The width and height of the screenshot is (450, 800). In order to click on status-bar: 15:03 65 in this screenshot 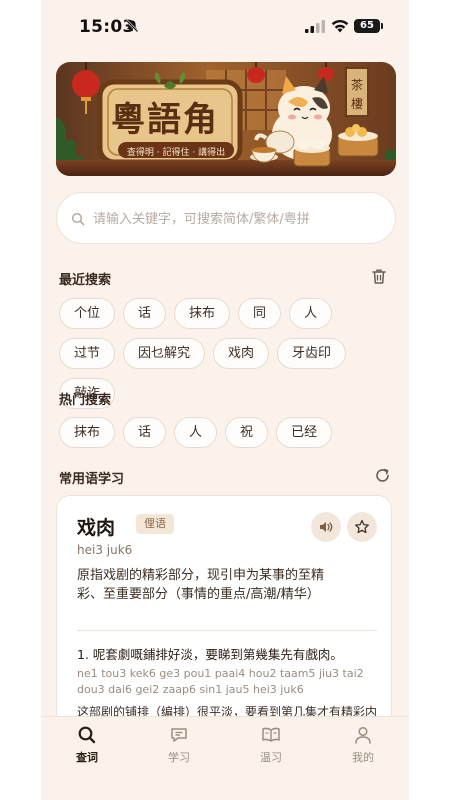, I will do `click(225, 26)`.